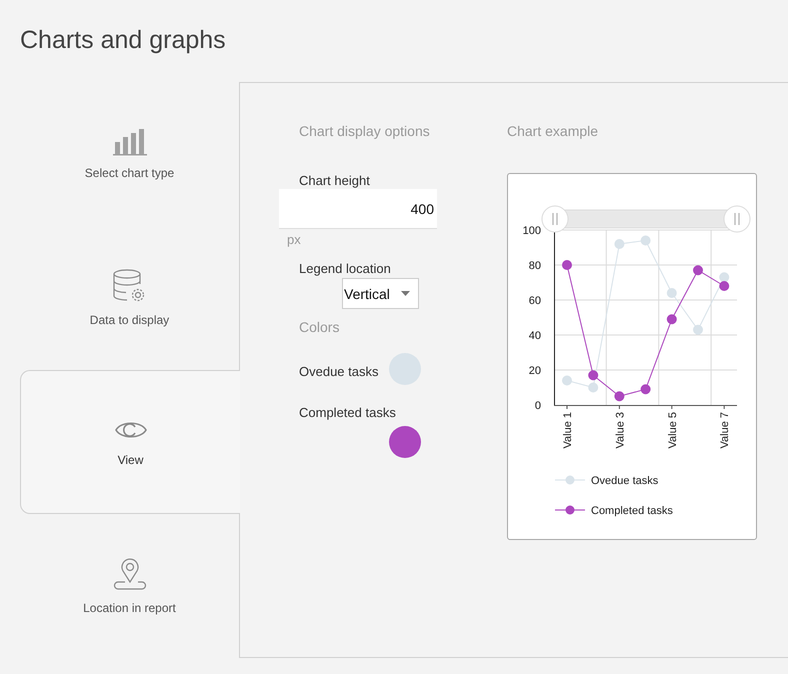 The image size is (788, 674). Describe the element at coordinates (129, 173) in the screenshot. I see `step-label: Select chart type` at that location.